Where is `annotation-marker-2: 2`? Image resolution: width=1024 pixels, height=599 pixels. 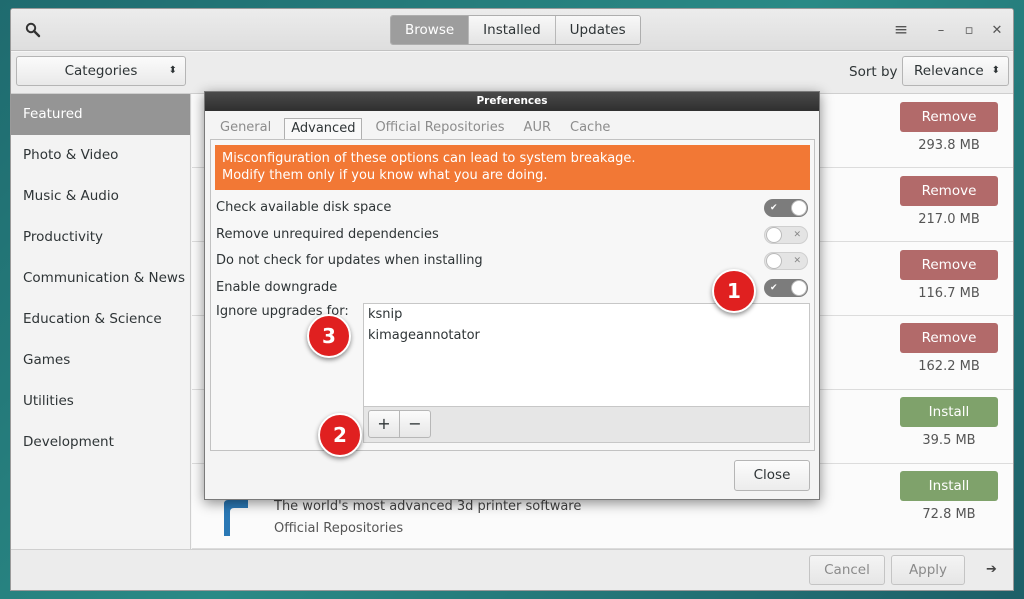 annotation-marker-2: 2 is located at coordinates (340, 435).